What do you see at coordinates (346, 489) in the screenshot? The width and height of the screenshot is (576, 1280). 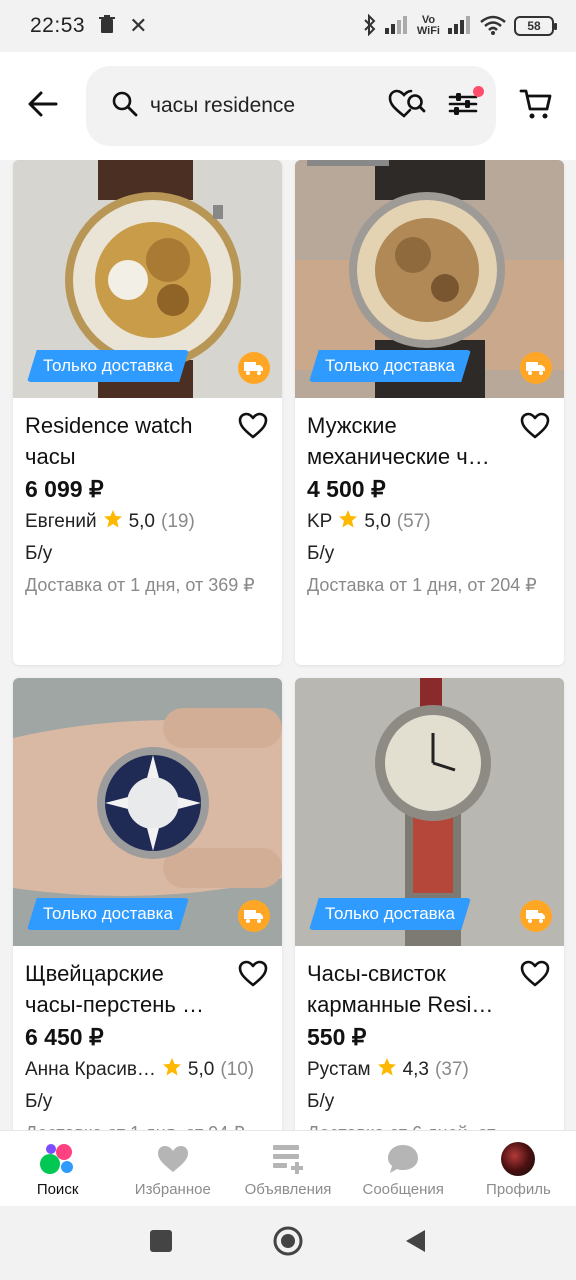 I see `listing-price: 4 500 ₽` at bounding box center [346, 489].